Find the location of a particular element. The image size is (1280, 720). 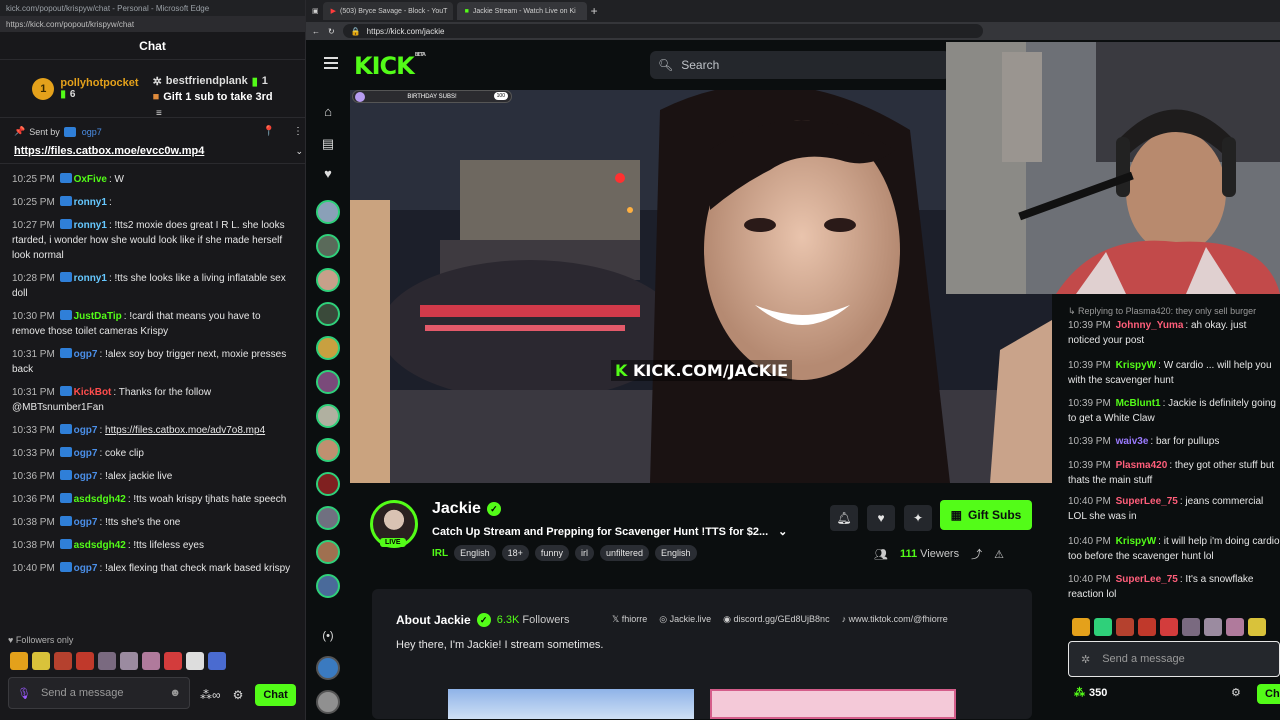

message-username: McBlunt1 is located at coordinates (1138, 403).